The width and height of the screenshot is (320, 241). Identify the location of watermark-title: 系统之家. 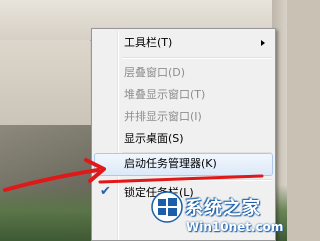
(223, 208).